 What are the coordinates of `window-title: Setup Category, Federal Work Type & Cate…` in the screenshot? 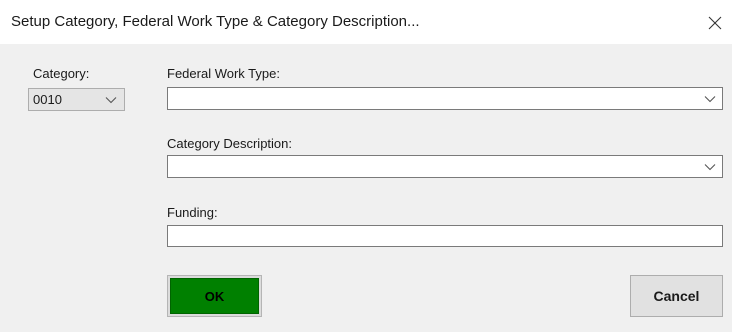 It's located at (215, 21).